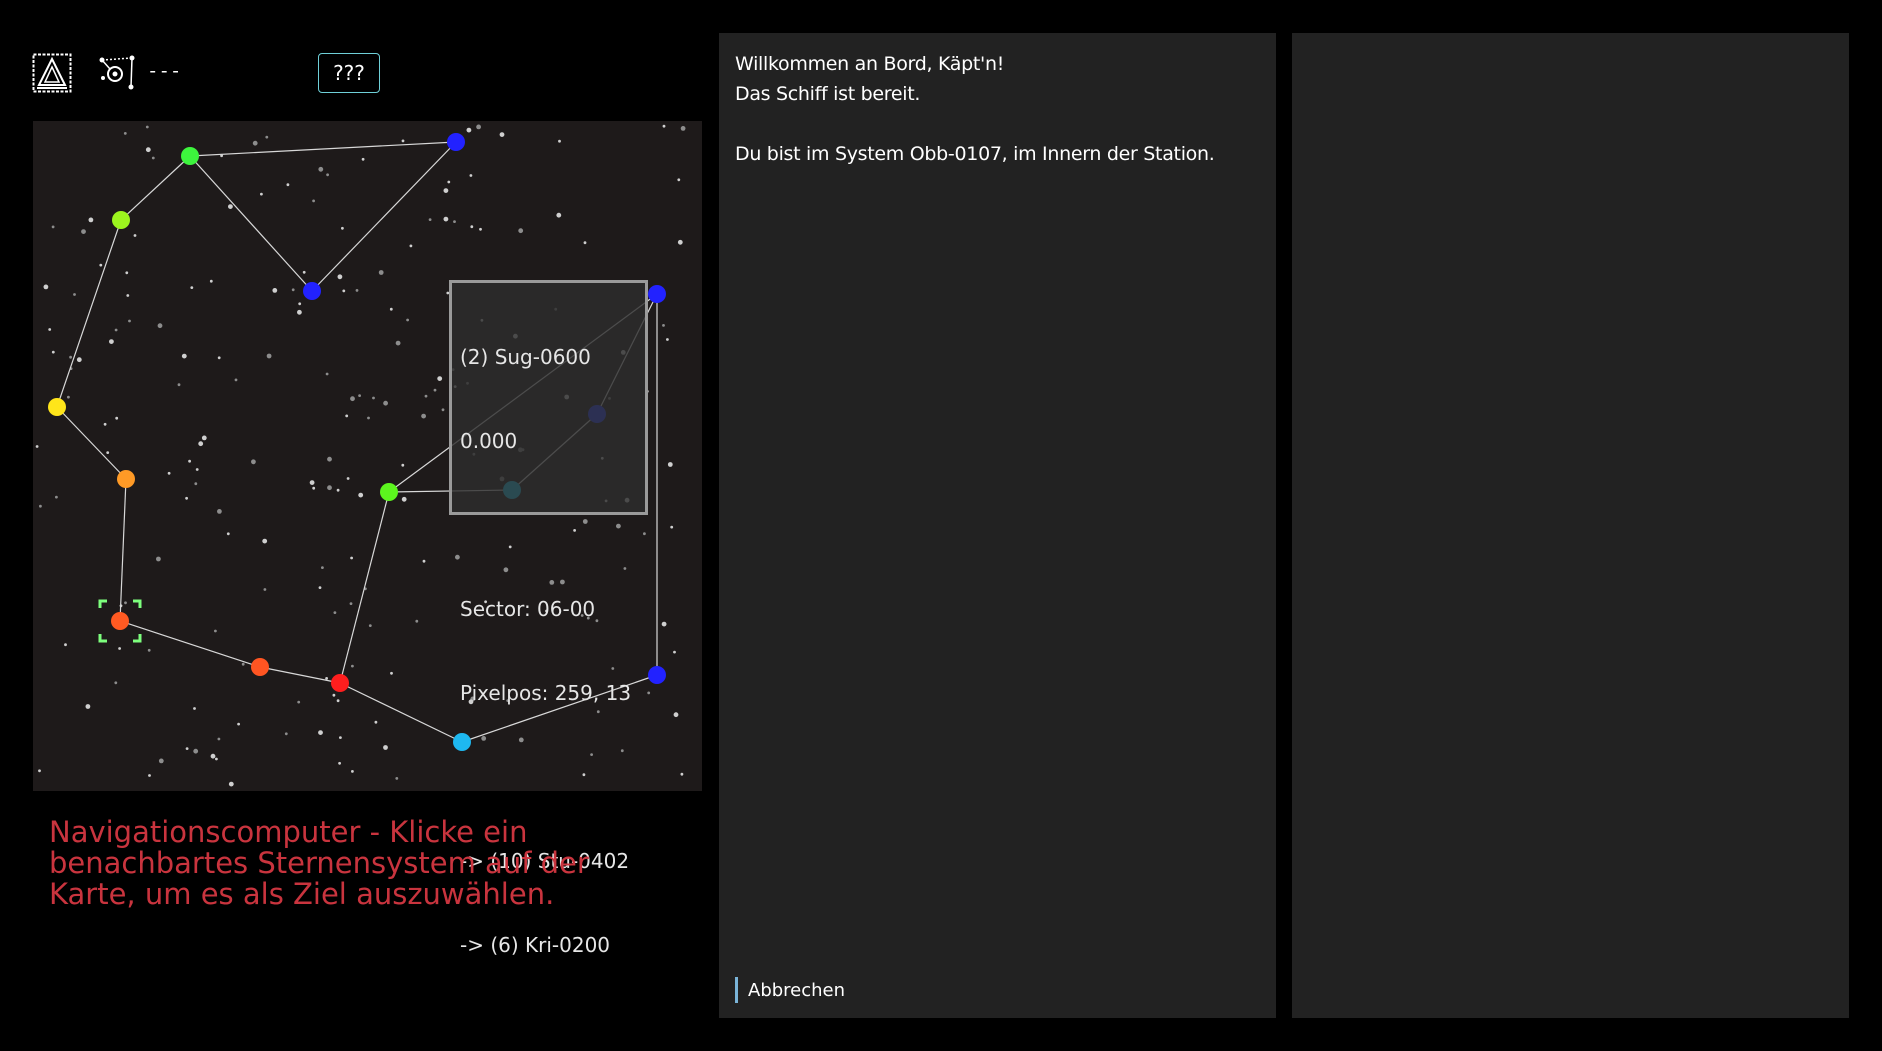 The height and width of the screenshot is (1051, 1882). What do you see at coordinates (828, 94) in the screenshot?
I see `console-line: Das Schiff ist bereit.` at bounding box center [828, 94].